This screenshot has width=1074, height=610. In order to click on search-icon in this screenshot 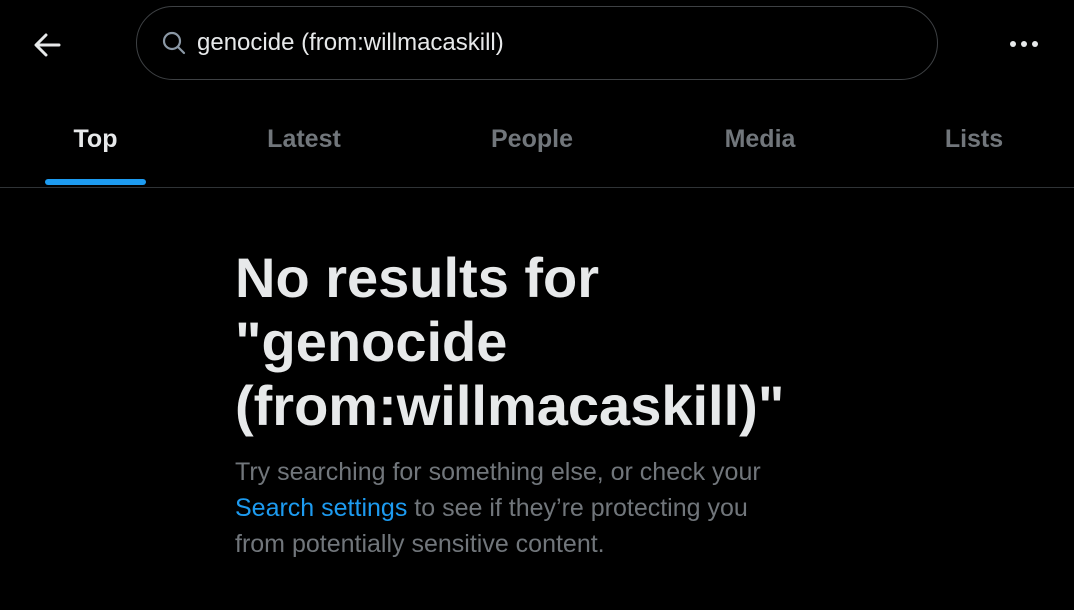, I will do `click(175, 43)`.